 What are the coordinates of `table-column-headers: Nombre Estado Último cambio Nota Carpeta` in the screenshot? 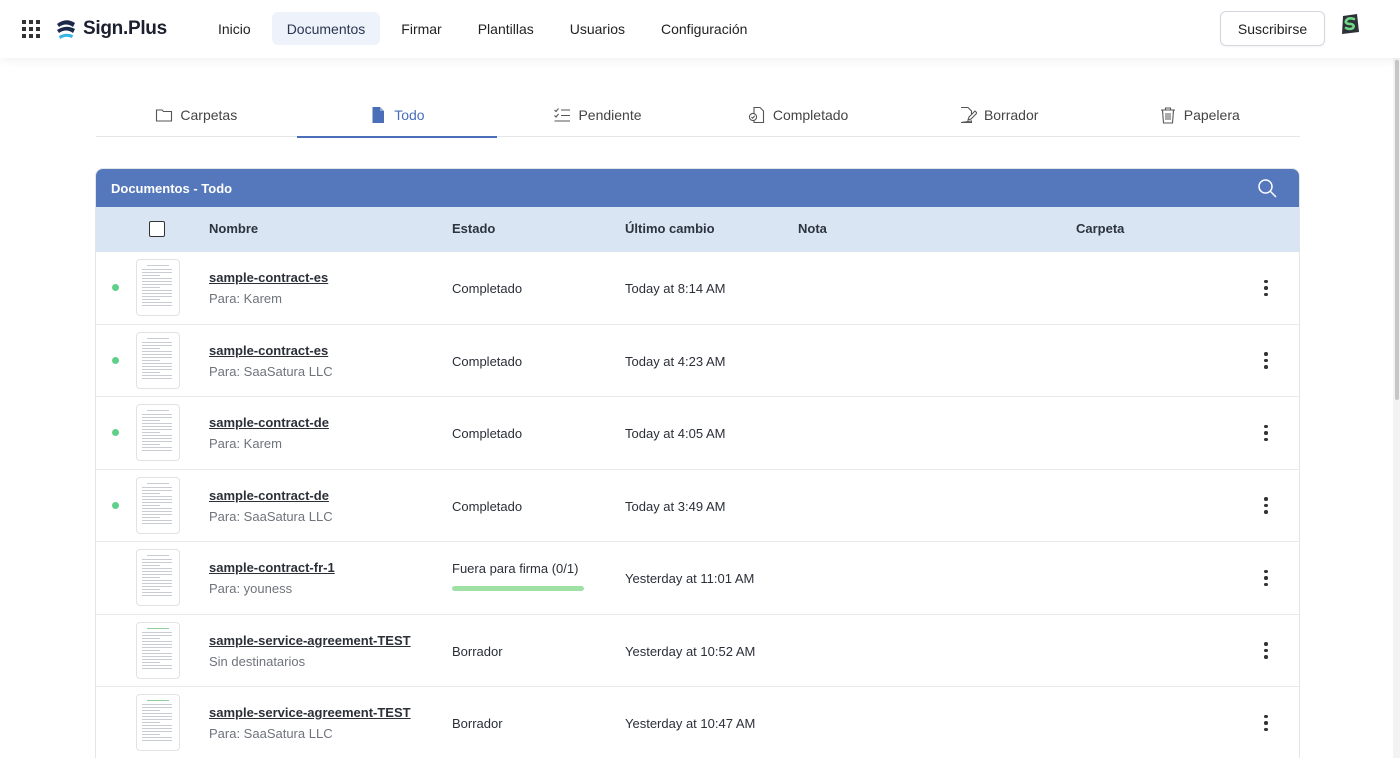 It's located at (697, 229).